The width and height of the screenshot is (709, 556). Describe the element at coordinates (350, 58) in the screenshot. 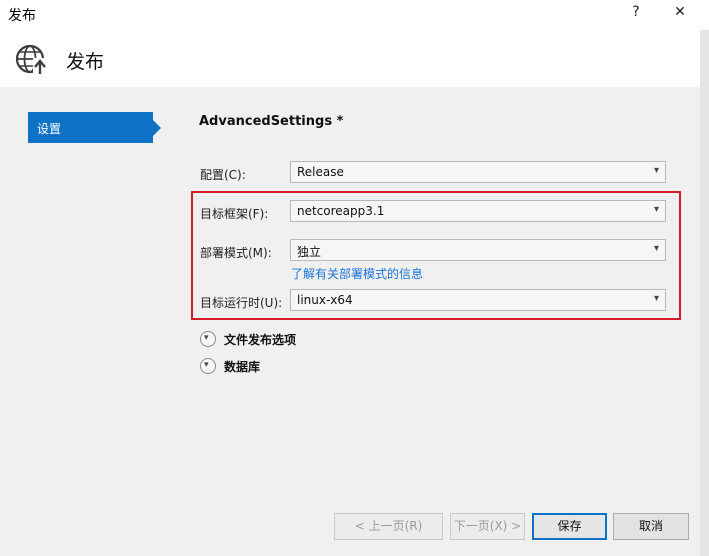

I see `header: 发布` at that location.